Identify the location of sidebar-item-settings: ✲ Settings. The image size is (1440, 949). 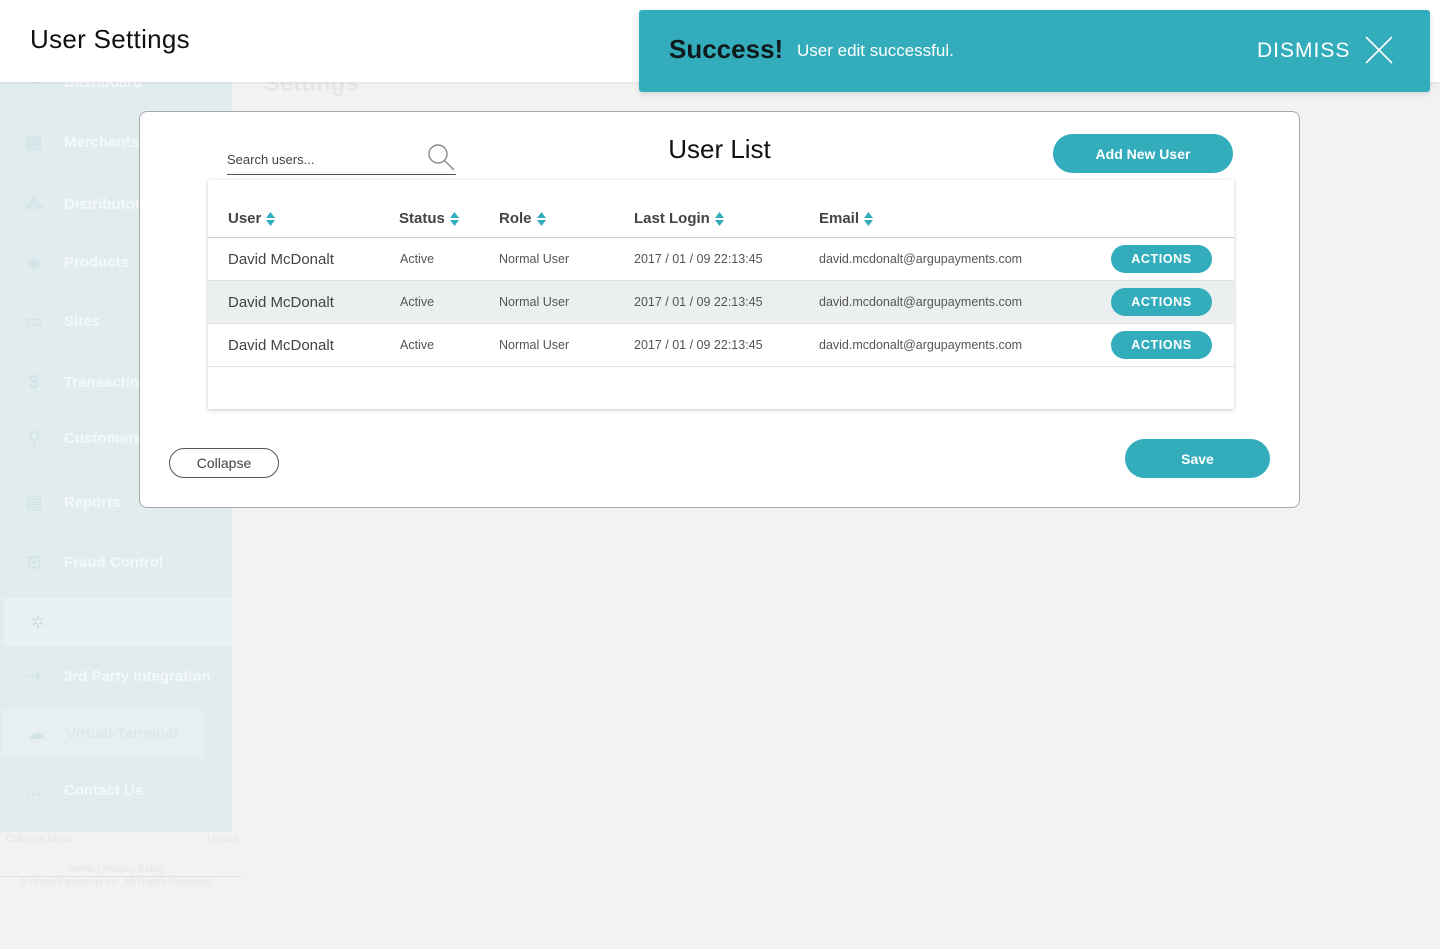
(118, 622).